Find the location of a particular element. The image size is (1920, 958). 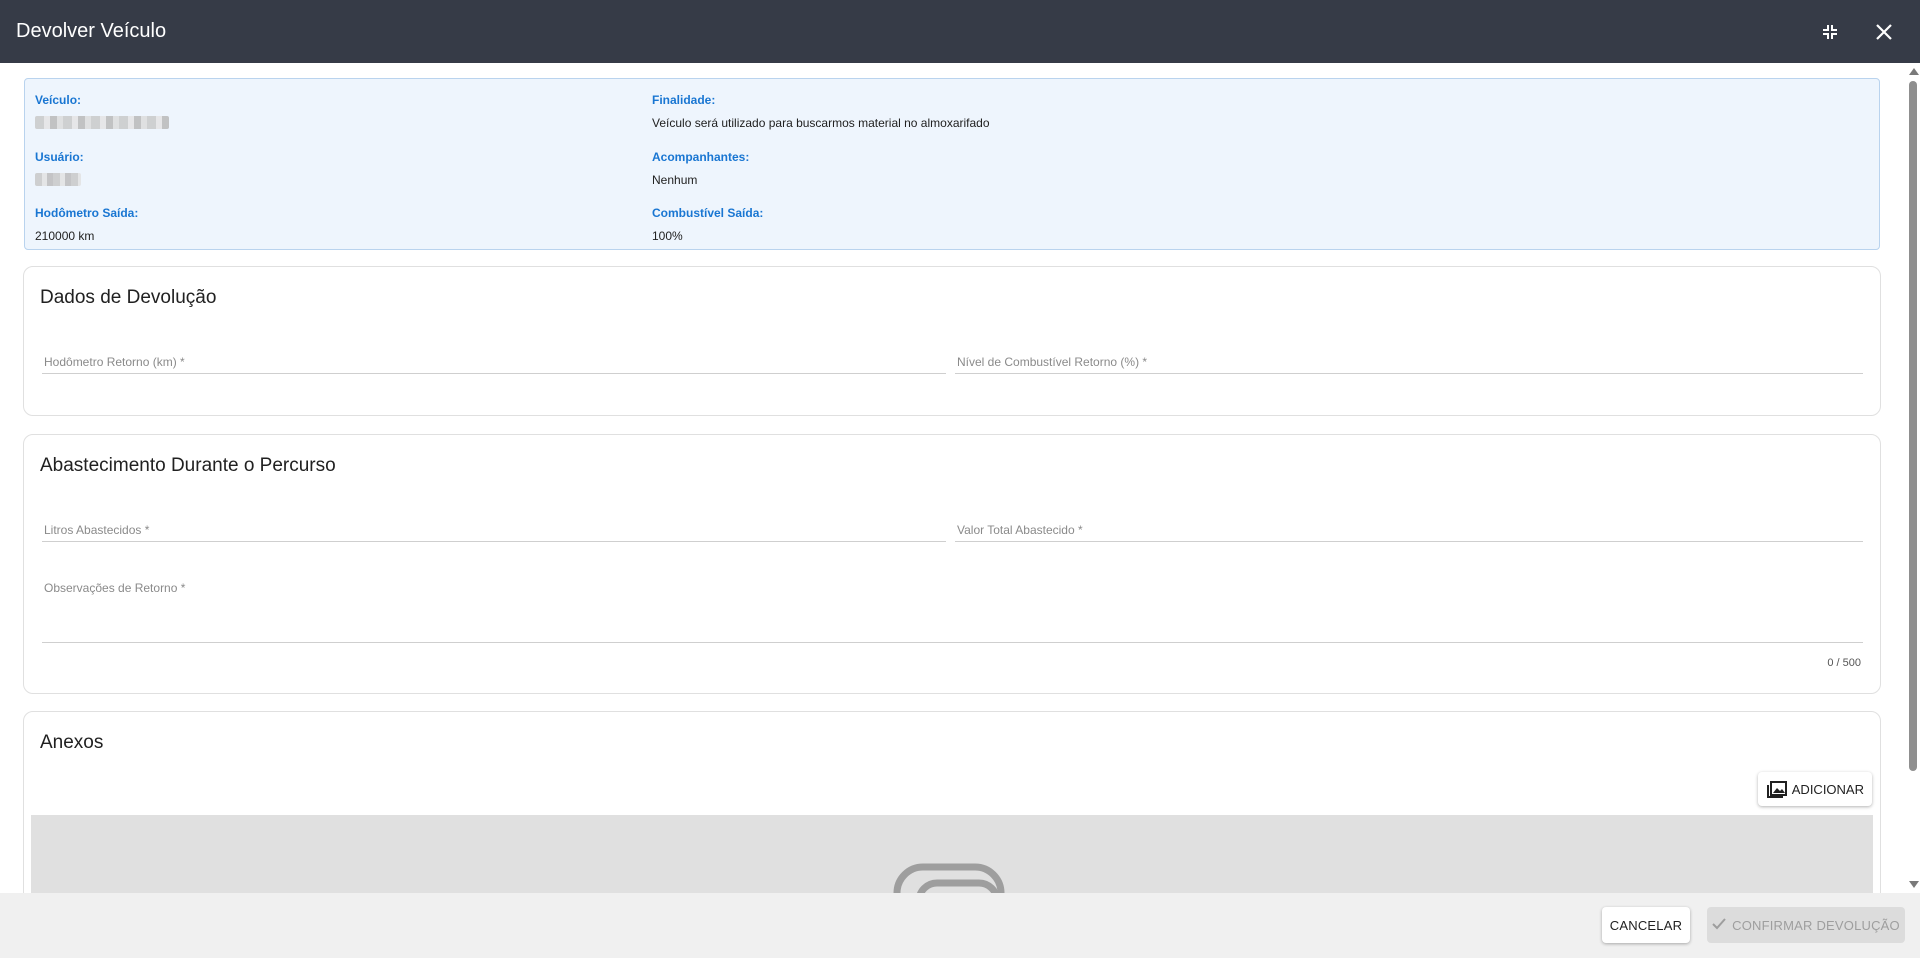

finalidade-label: Finalidade: is located at coordinates (684, 100).